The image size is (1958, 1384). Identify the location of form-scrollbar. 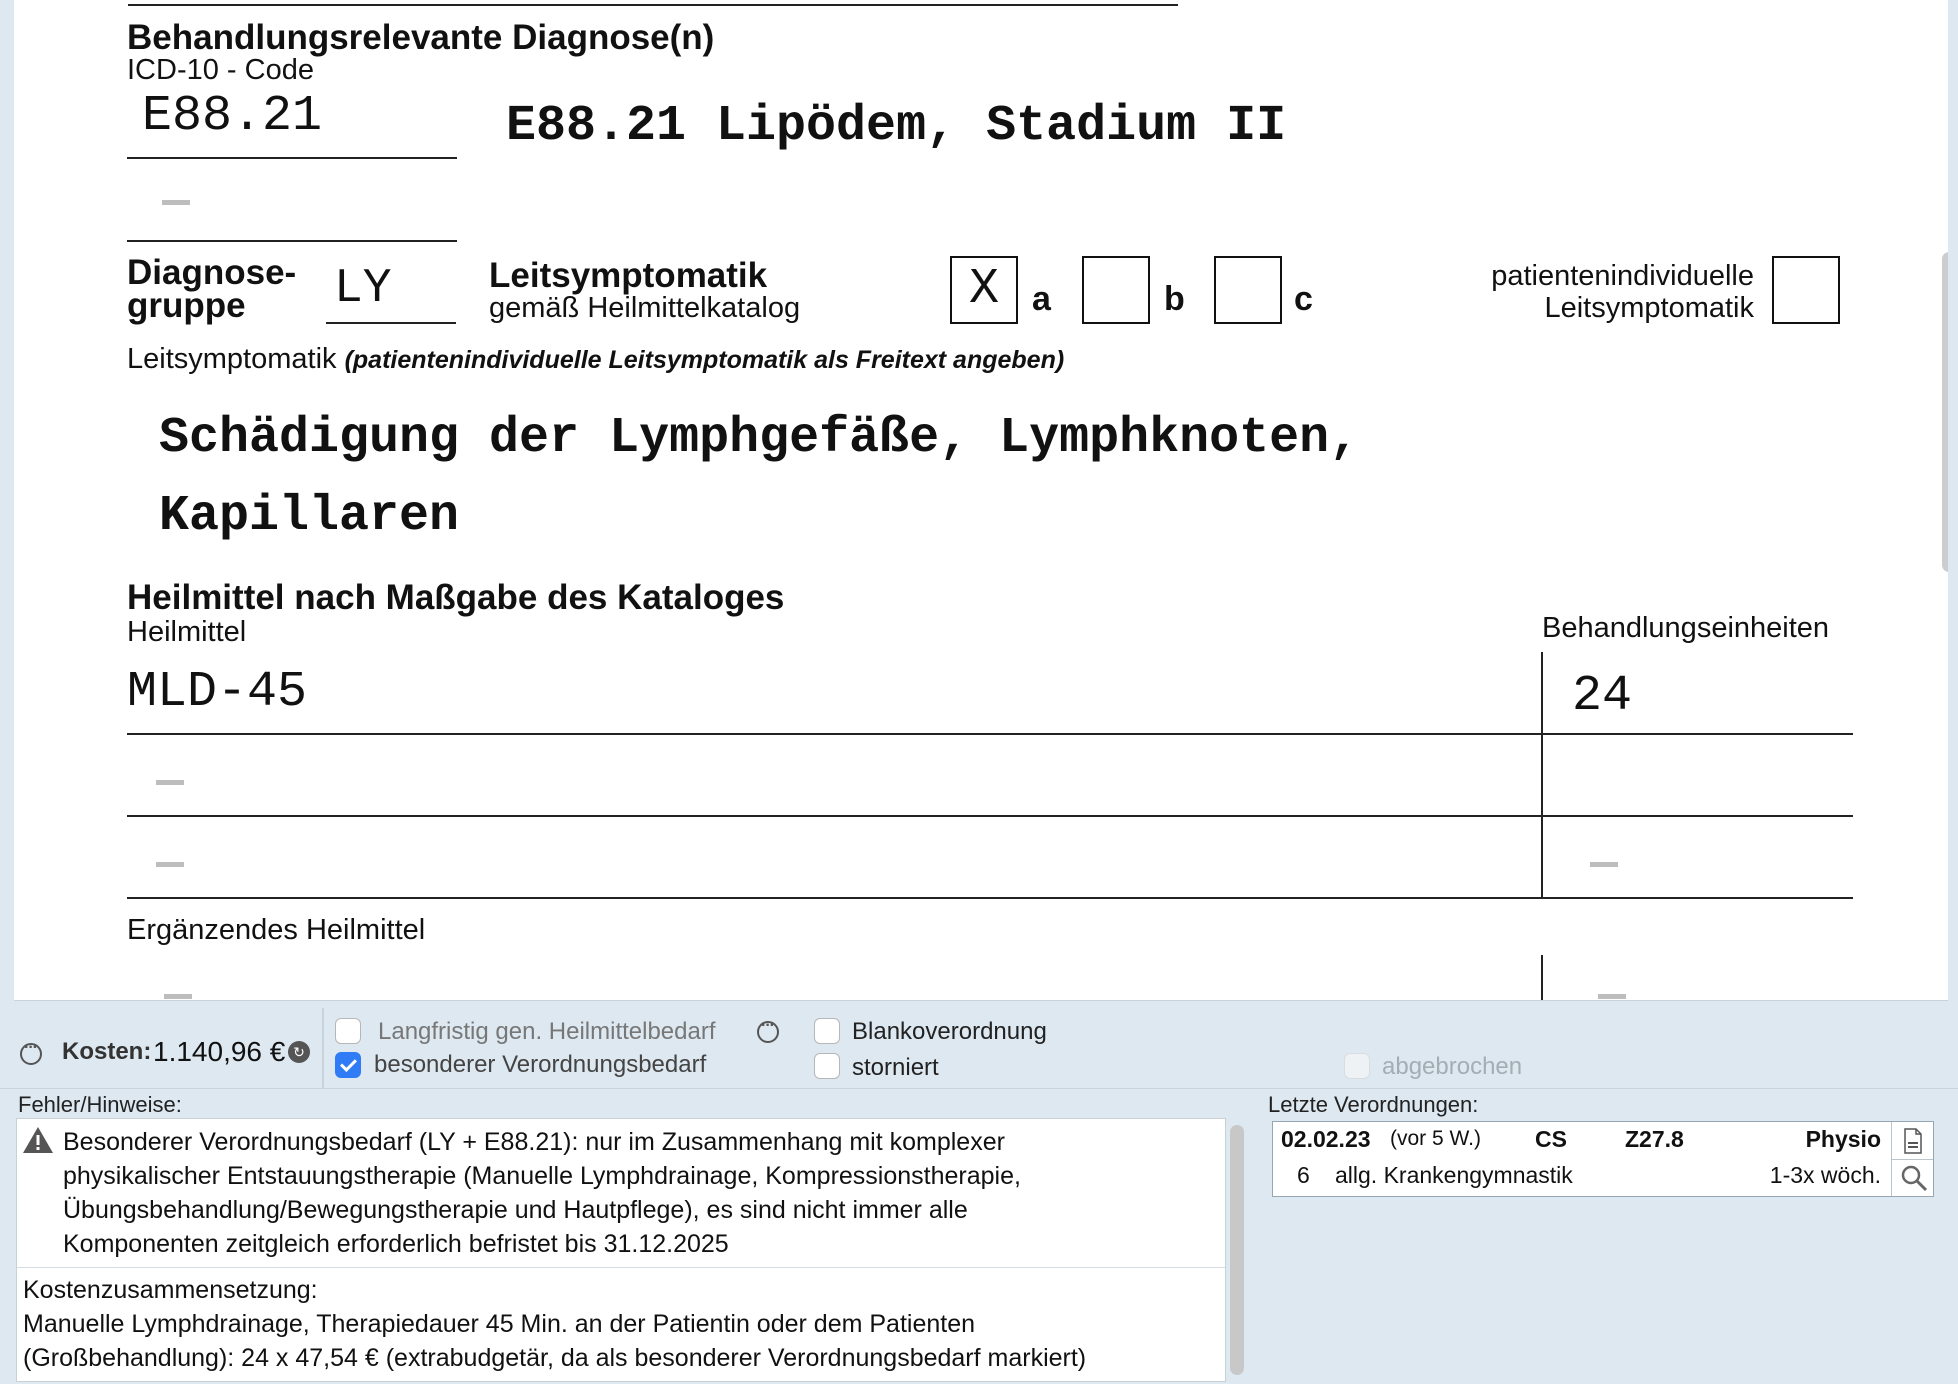
(1945, 412).